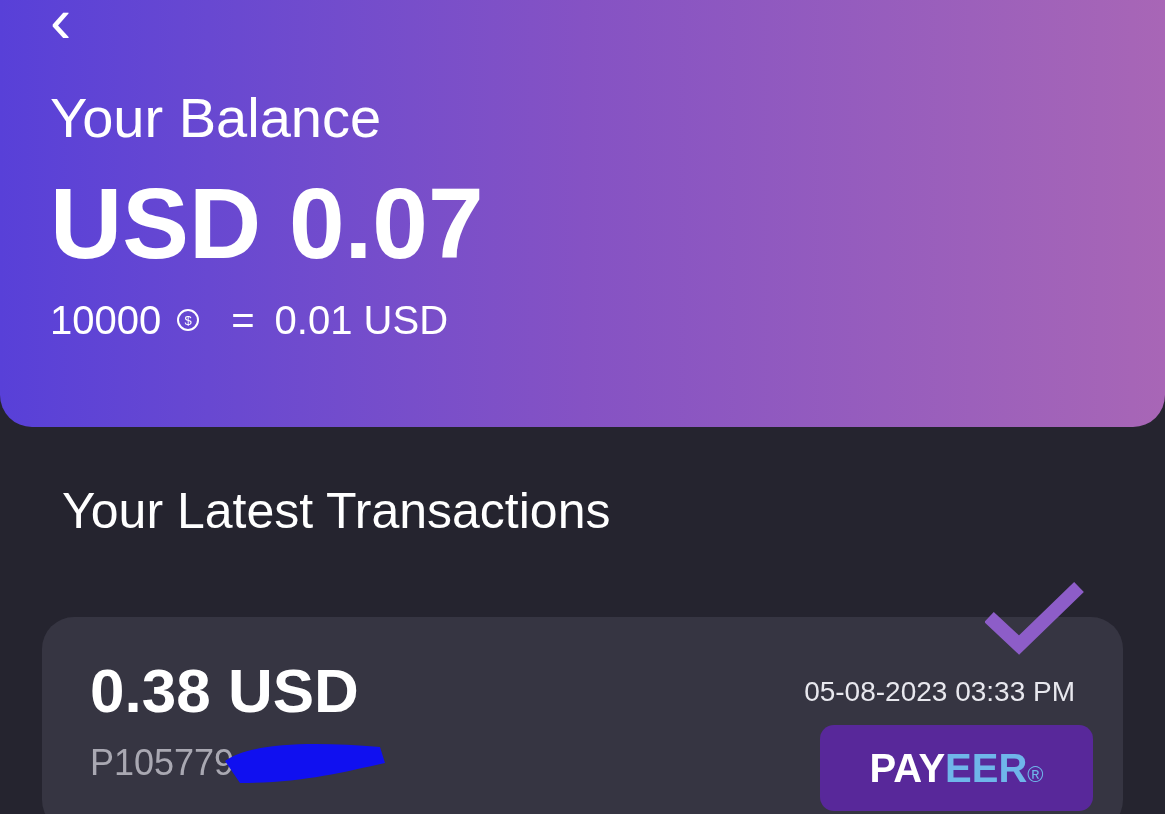  What do you see at coordinates (225, 691) in the screenshot?
I see `transaction-amount: 0.38 USD` at bounding box center [225, 691].